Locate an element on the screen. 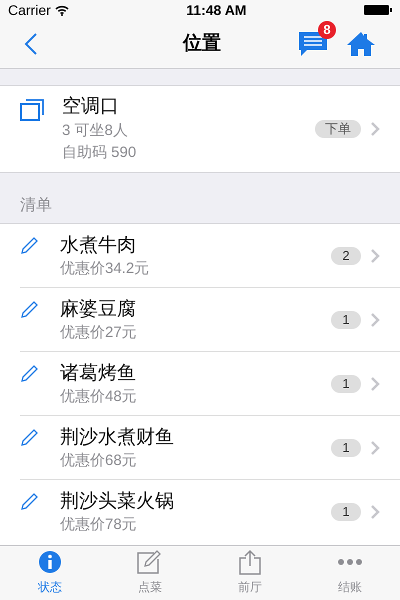 The width and height of the screenshot is (400, 600). dish-price: 优惠价27元 is located at coordinates (99, 333).